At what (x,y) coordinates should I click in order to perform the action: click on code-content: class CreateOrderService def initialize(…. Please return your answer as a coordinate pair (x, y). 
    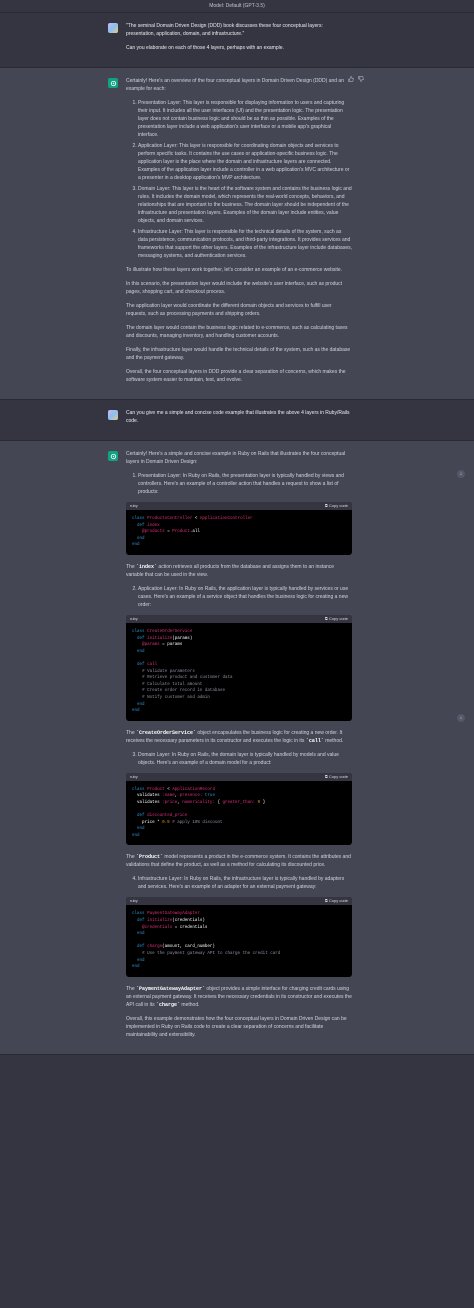
    Looking at the image, I should click on (182, 671).